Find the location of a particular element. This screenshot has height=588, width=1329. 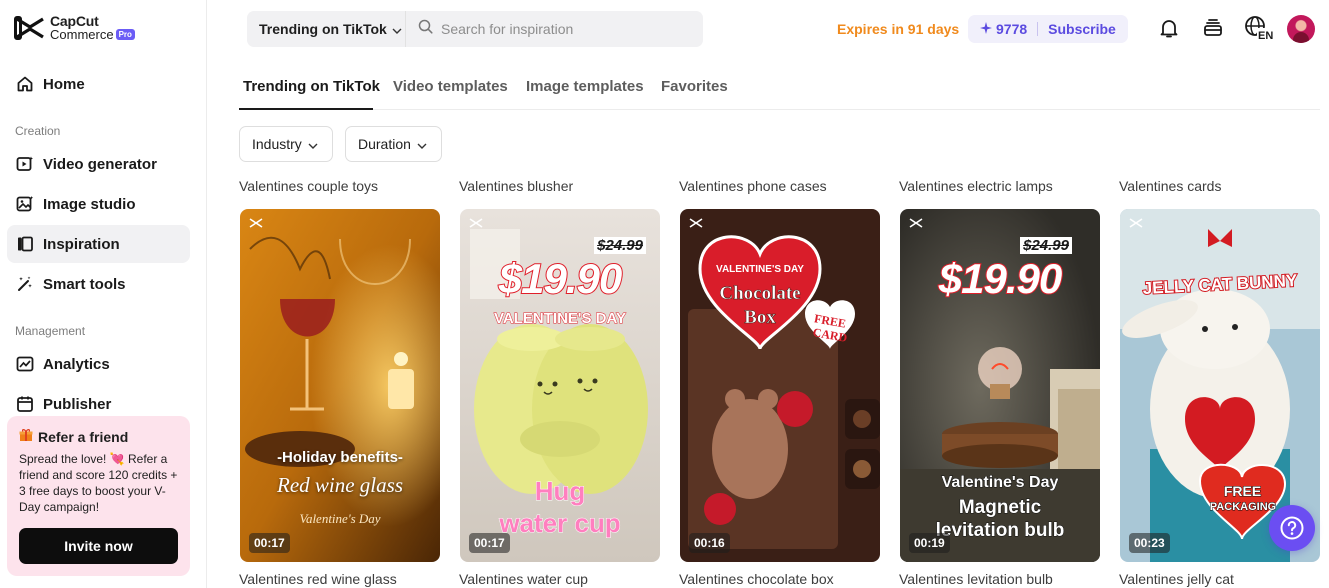

pro-badge: Pro is located at coordinates (125, 34).